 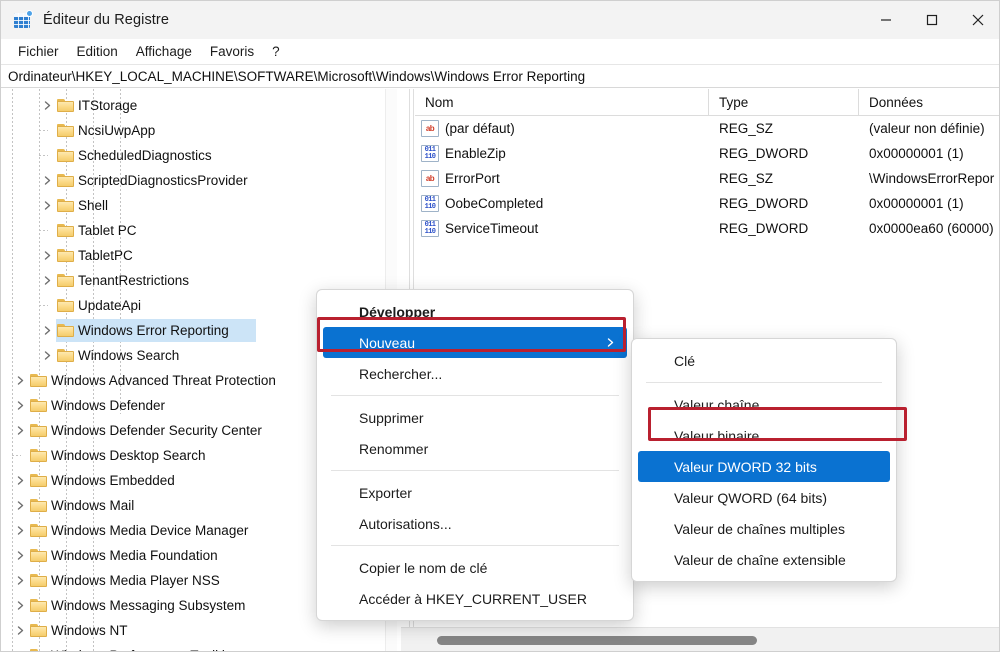 What do you see at coordinates (597, 640) in the screenshot?
I see `values-scrollbar-thumb` at bounding box center [597, 640].